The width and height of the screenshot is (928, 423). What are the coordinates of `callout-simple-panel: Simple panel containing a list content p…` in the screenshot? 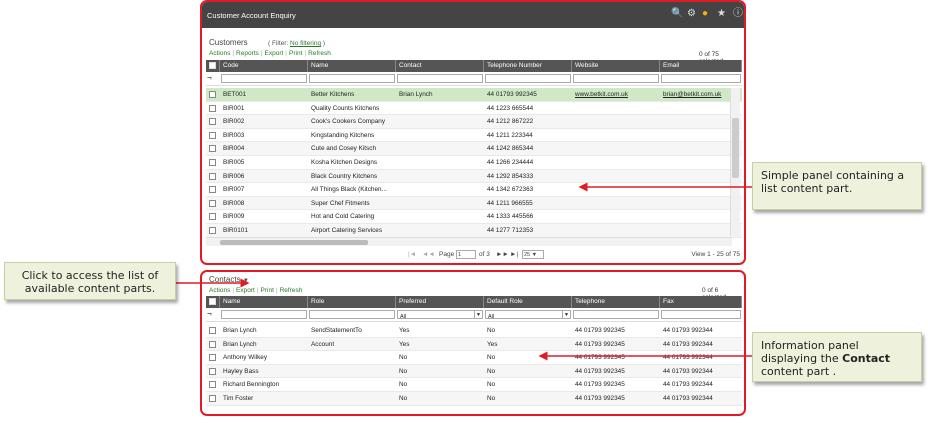 It's located at (837, 186).